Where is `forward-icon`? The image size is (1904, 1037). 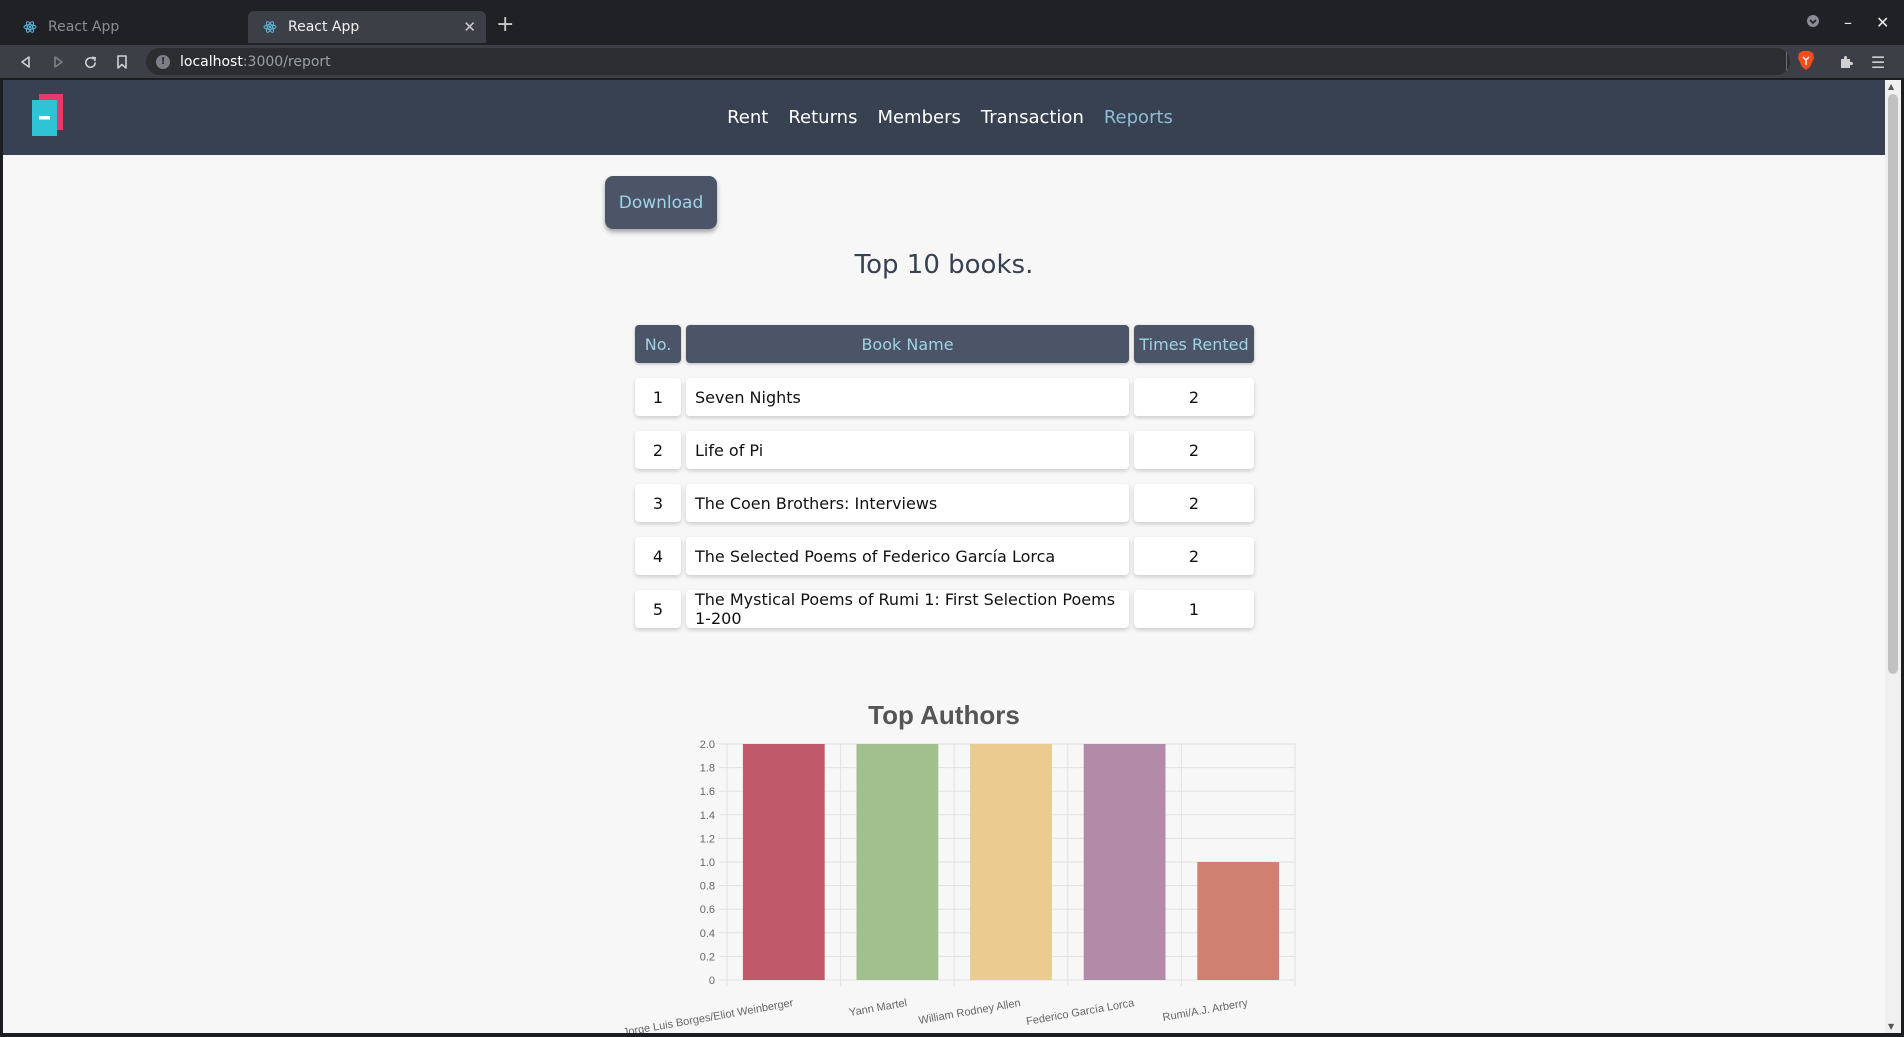 forward-icon is located at coordinates (58, 62).